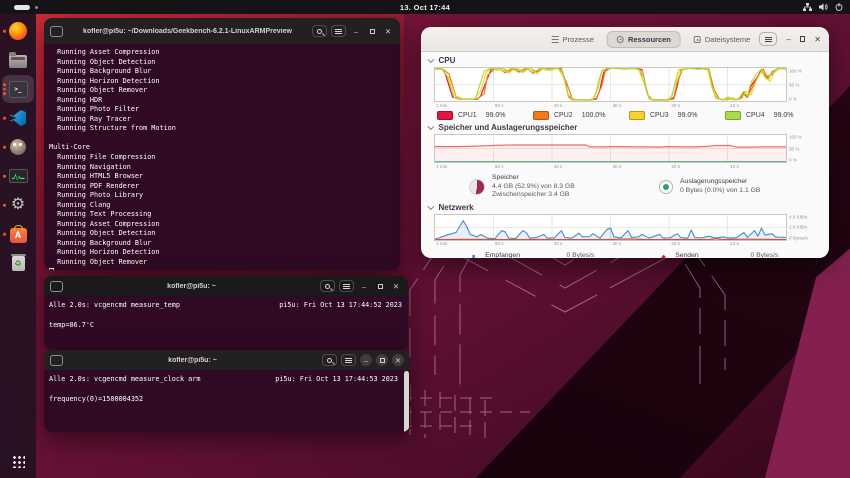 This screenshot has height=478, width=850. What do you see at coordinates (18, 89) in the screenshot?
I see `dock-item-terminal: >_` at bounding box center [18, 89].